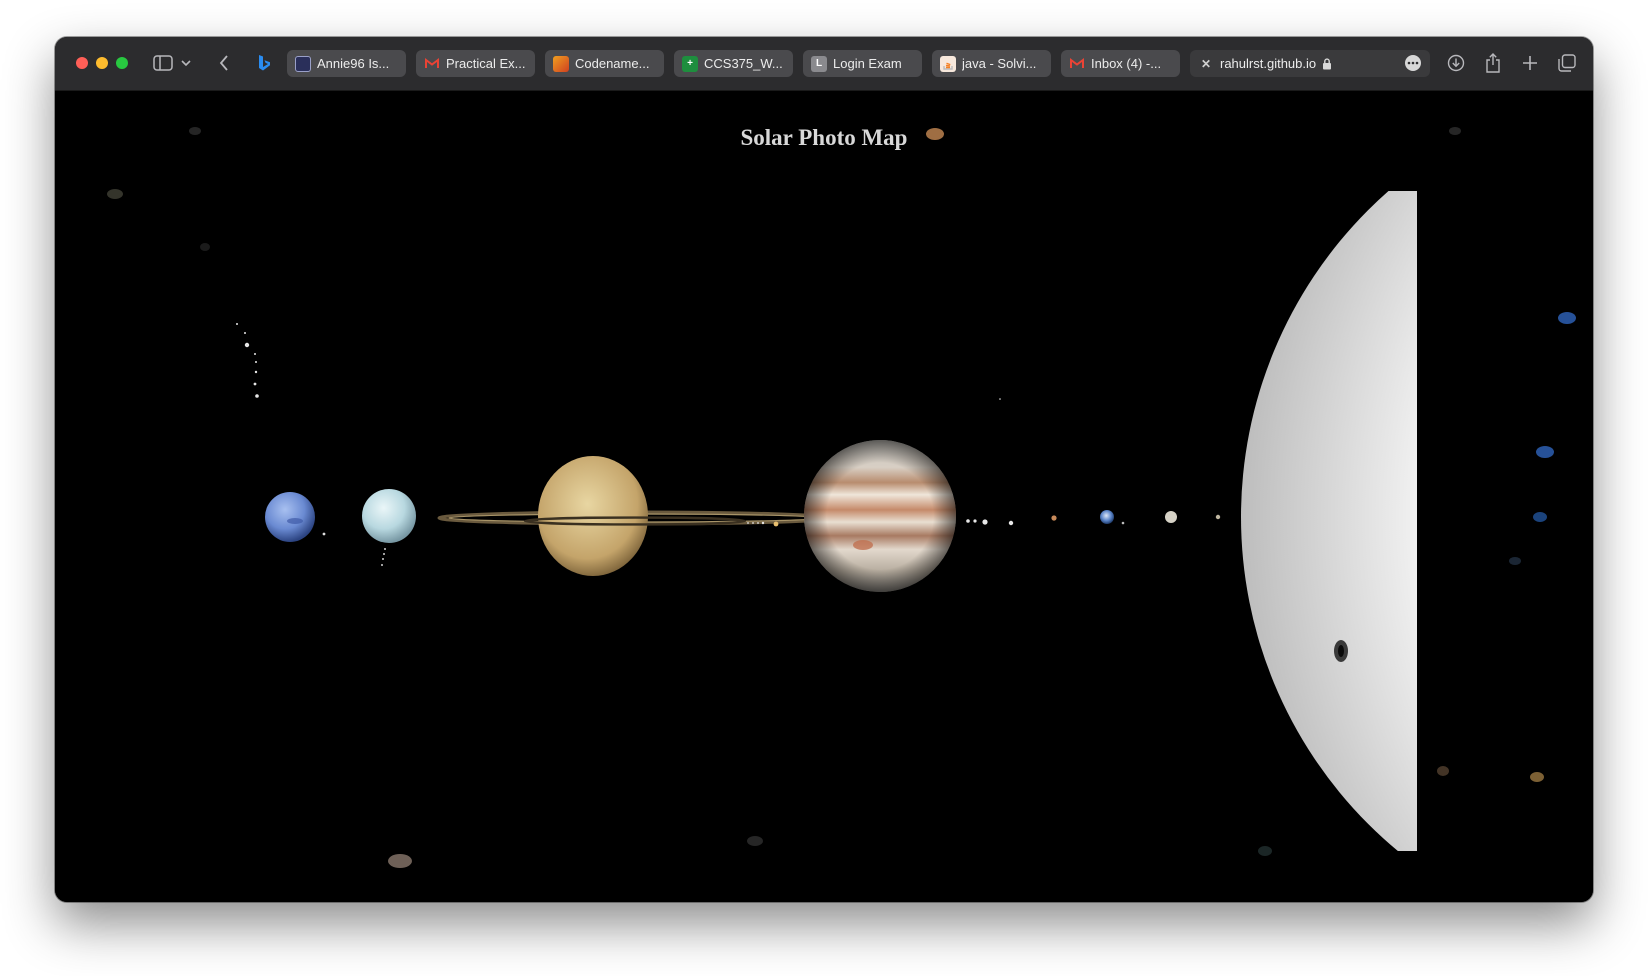 The width and height of the screenshot is (1648, 976). Describe the element at coordinates (163, 63) in the screenshot. I see `sidebar-toggle-icon` at that location.